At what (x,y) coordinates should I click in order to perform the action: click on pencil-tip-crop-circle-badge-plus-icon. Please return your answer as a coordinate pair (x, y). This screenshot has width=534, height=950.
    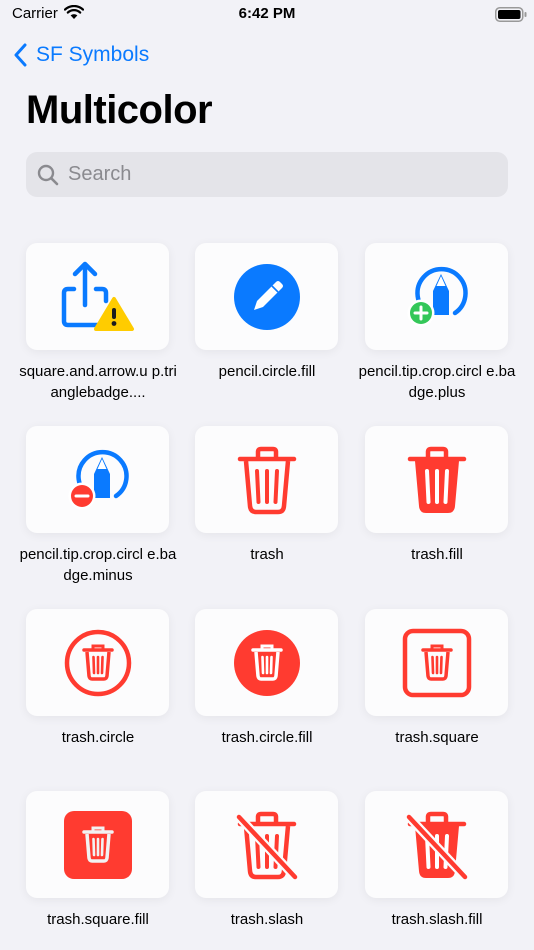
    Looking at the image, I should click on (437, 296).